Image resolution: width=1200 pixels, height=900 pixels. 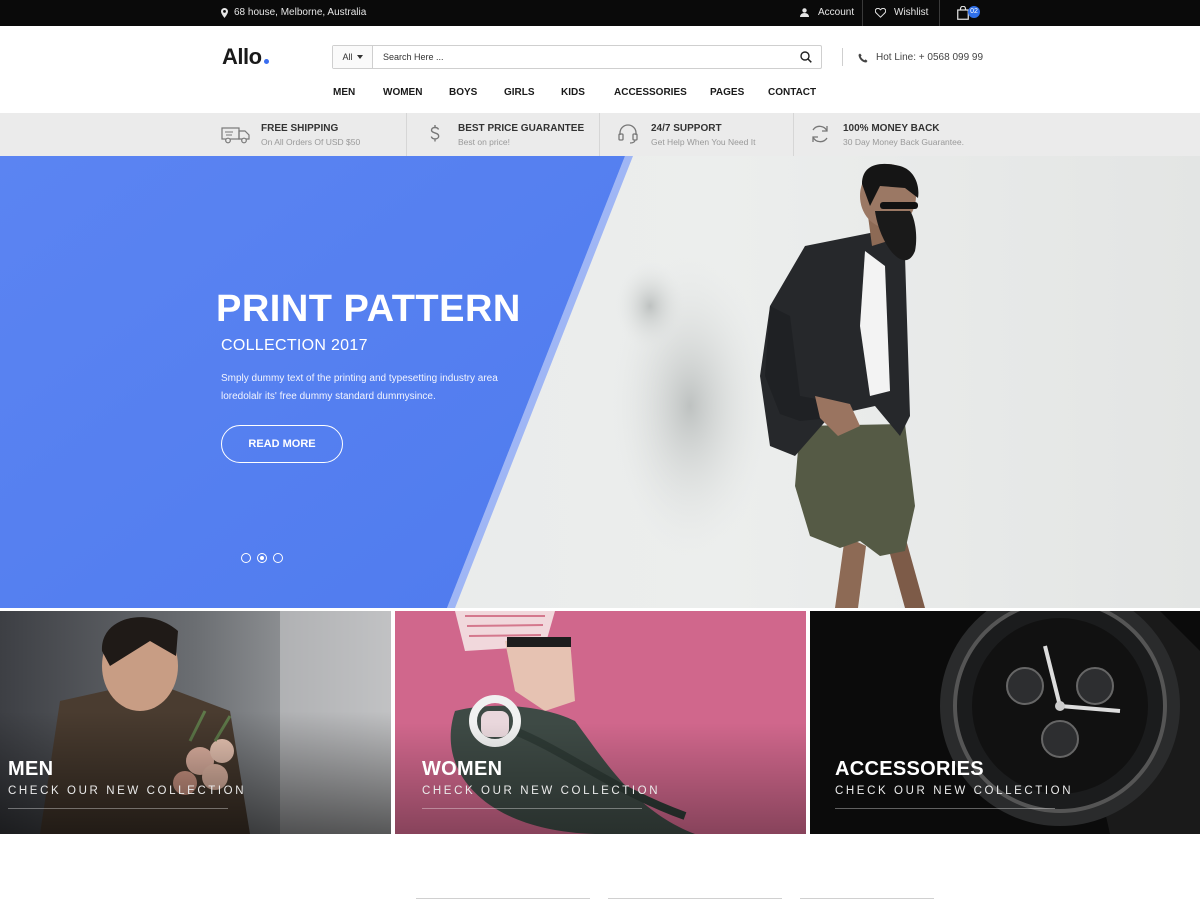 I want to click on account-label: Account, so click(x=836, y=12).